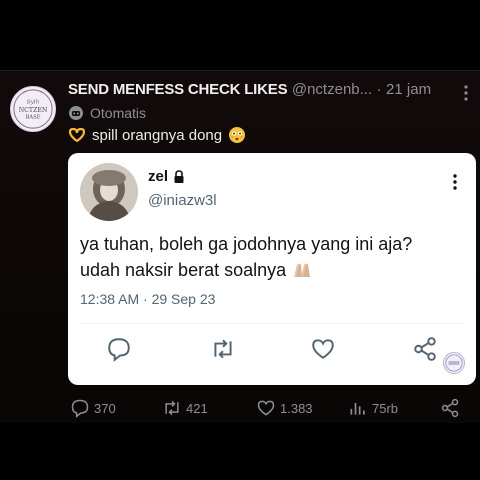 The image size is (480, 480). I want to click on quoted-text-line-2: udah naksir berat soalnya, so click(183, 270).